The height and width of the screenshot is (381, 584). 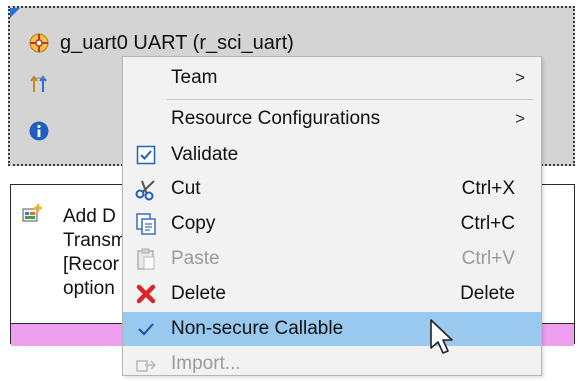 I want to click on menu-item-cut: Cut Ctrl+X, so click(x=332, y=189).